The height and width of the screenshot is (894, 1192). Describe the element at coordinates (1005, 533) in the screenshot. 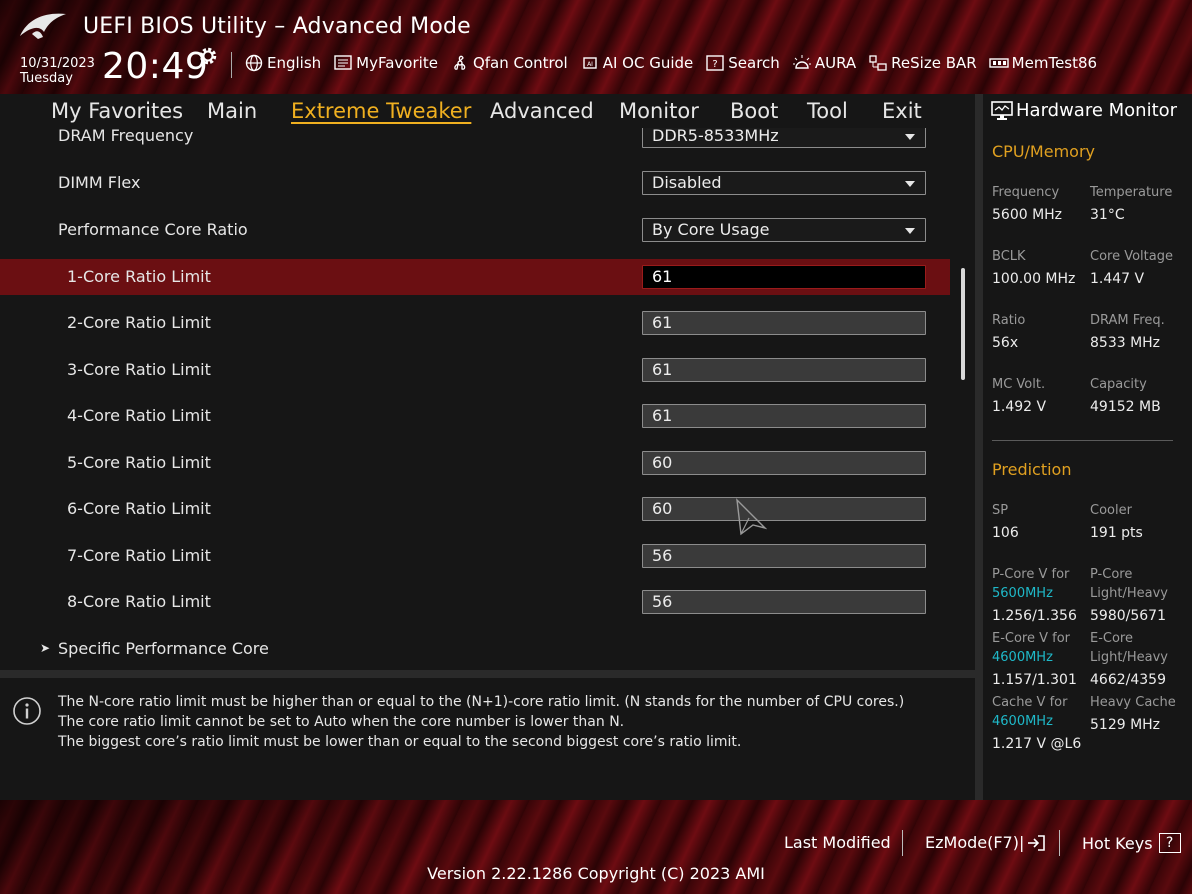

I see `hw-value: 106` at that location.